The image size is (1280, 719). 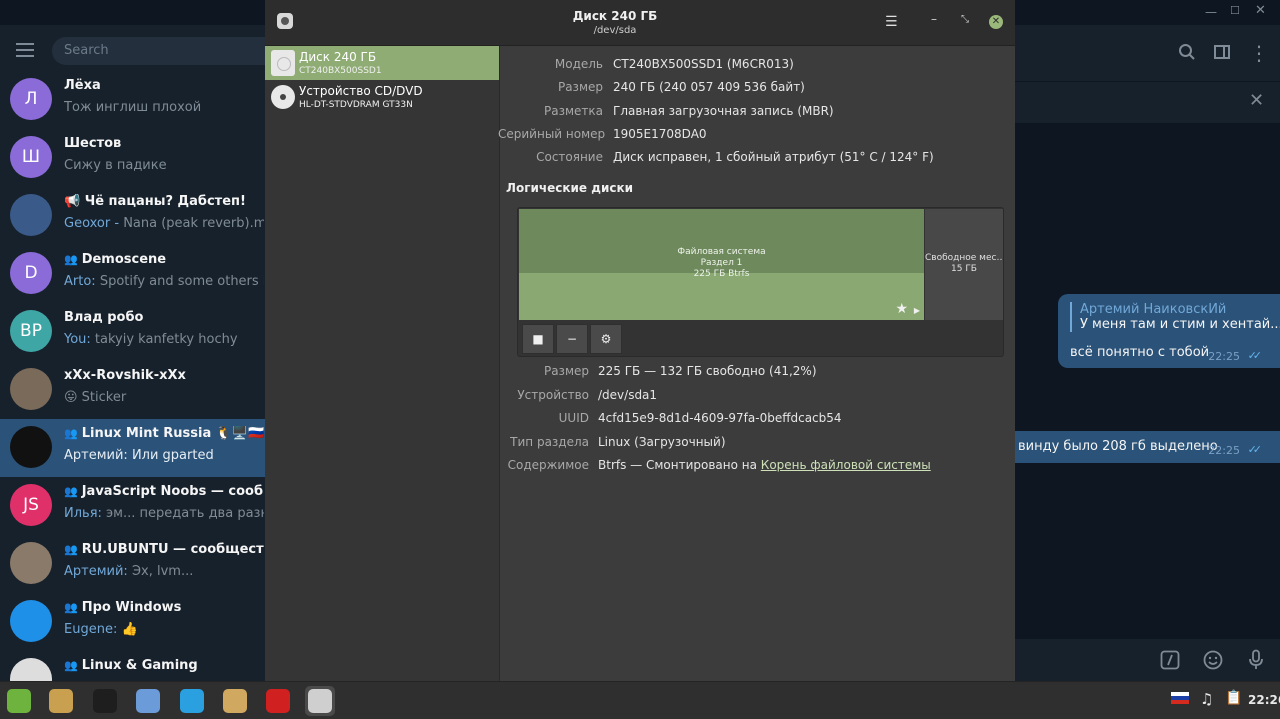 What do you see at coordinates (164, 629) in the screenshot?
I see `chat-last-message: Eugene: 👍` at bounding box center [164, 629].